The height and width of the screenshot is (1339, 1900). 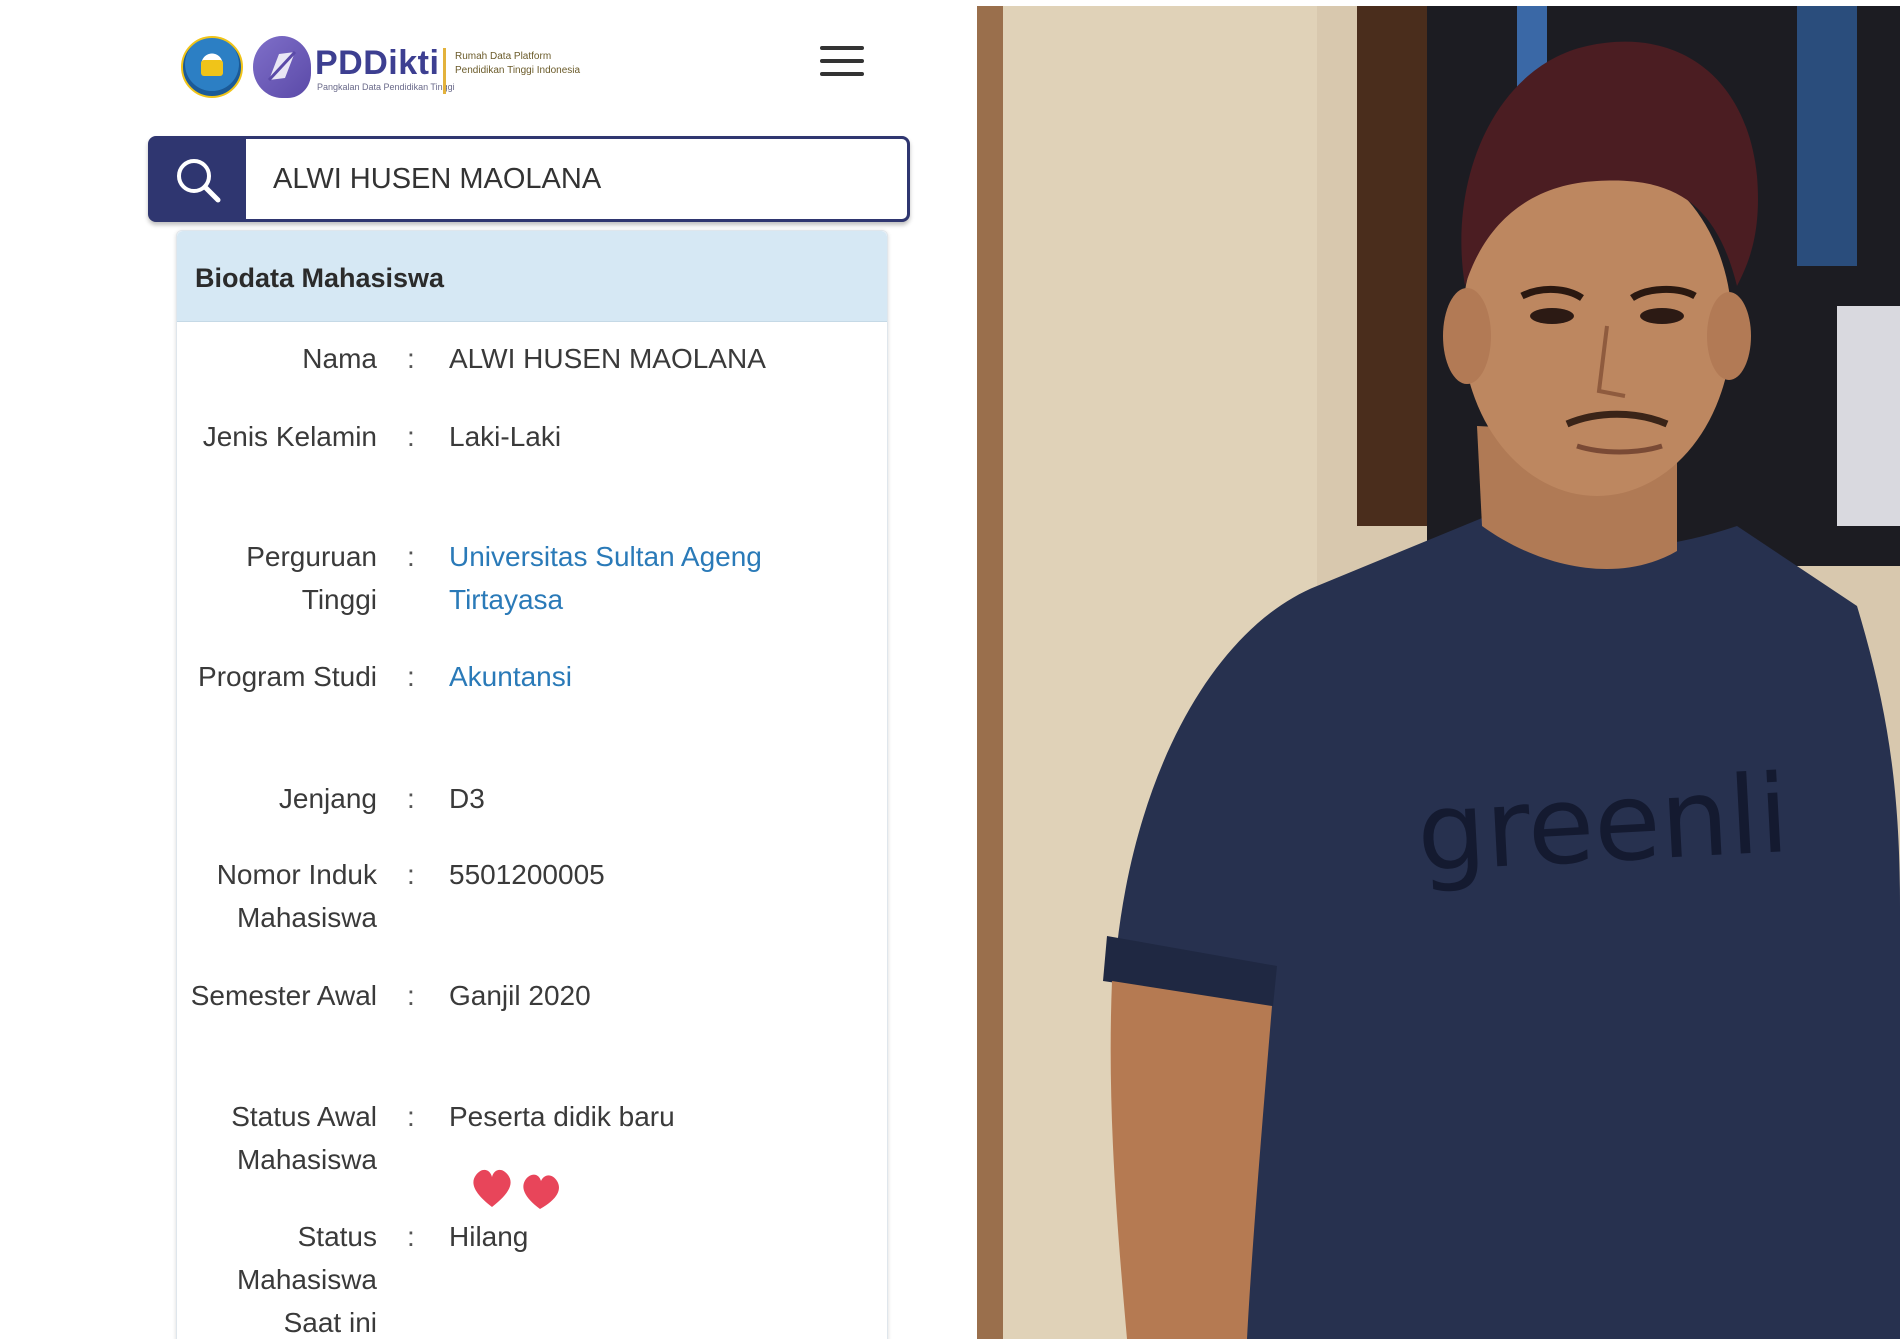 I want to click on program-link: Akuntansi, so click(x=659, y=676).